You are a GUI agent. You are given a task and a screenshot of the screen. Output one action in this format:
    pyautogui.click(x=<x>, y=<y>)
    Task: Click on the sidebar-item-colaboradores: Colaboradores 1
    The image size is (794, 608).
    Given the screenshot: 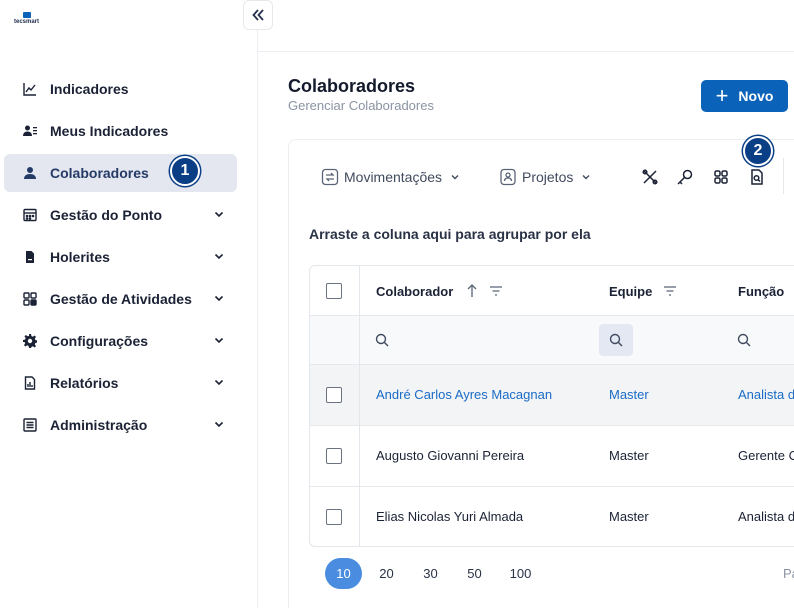 What is the action you would take?
    pyautogui.click(x=120, y=173)
    